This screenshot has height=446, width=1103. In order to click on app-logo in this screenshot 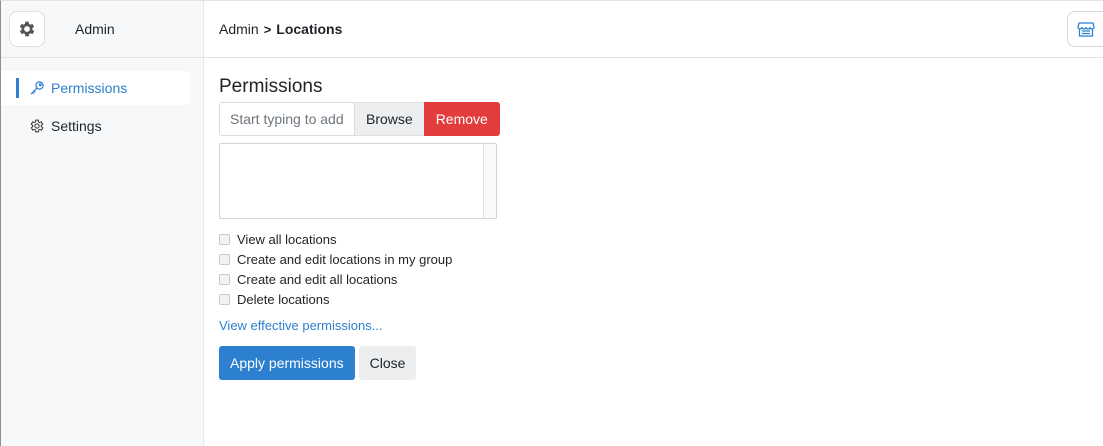, I will do `click(27, 29)`.